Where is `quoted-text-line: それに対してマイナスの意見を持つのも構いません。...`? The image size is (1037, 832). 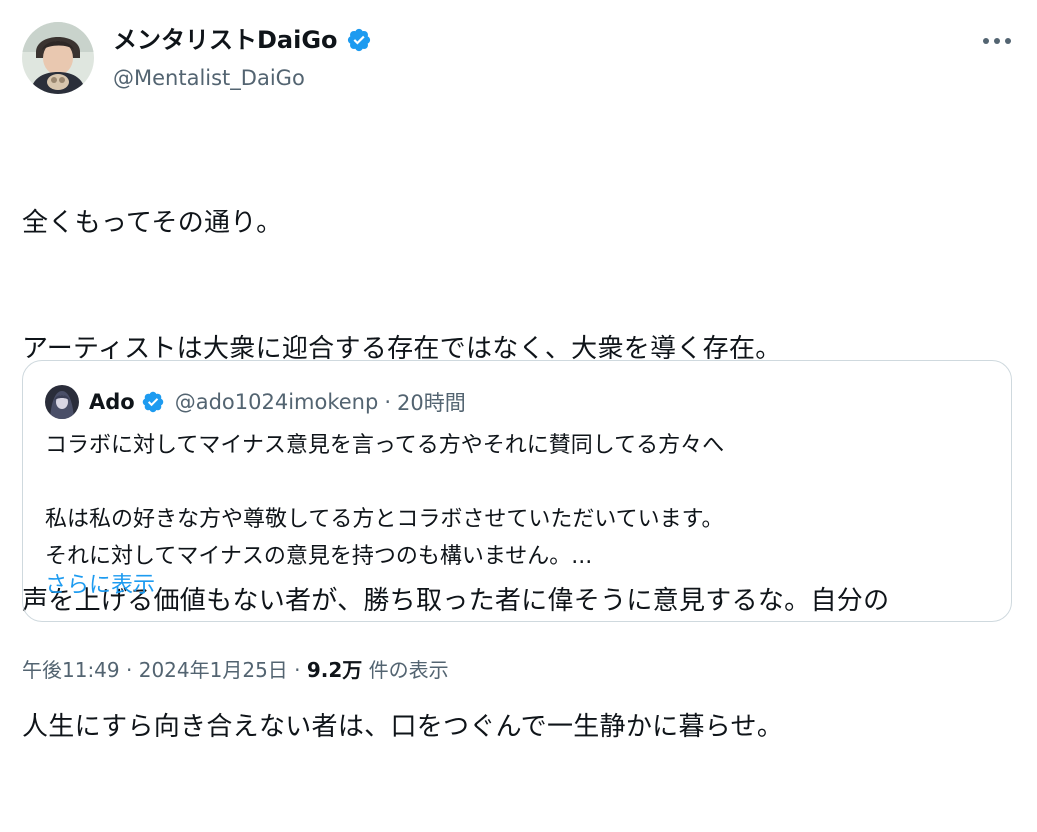
quoted-text-line: それに対してマイナスの意見を持つのも構いません。... is located at coordinates (319, 556).